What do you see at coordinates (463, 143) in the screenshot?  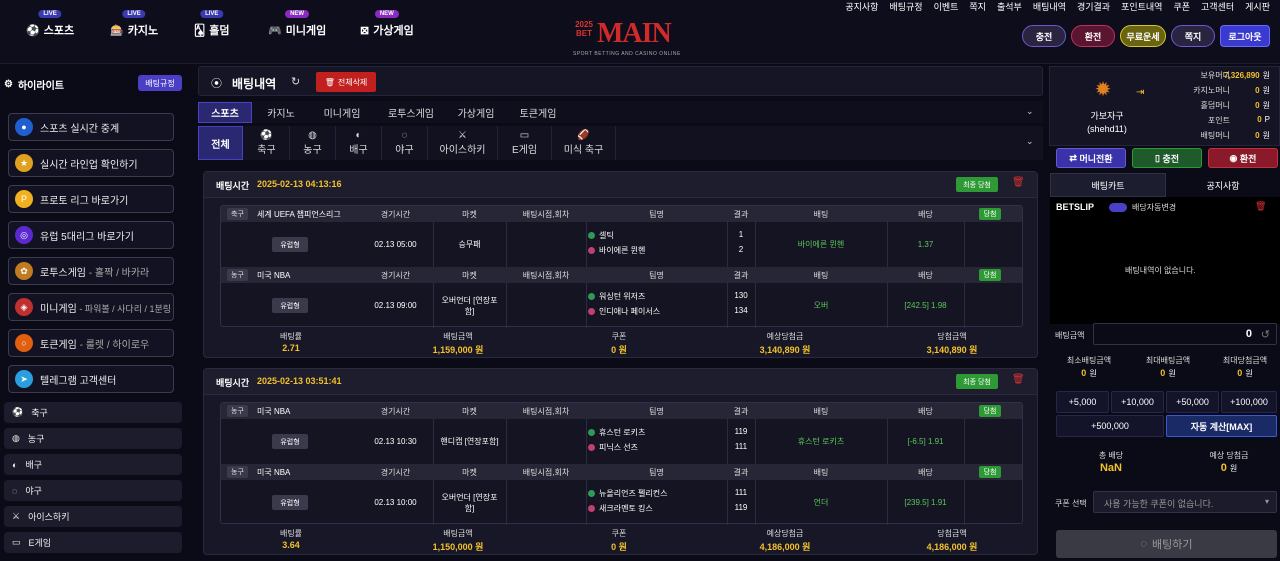 I see `filter-hockey: ⚔ 아이스하키` at bounding box center [463, 143].